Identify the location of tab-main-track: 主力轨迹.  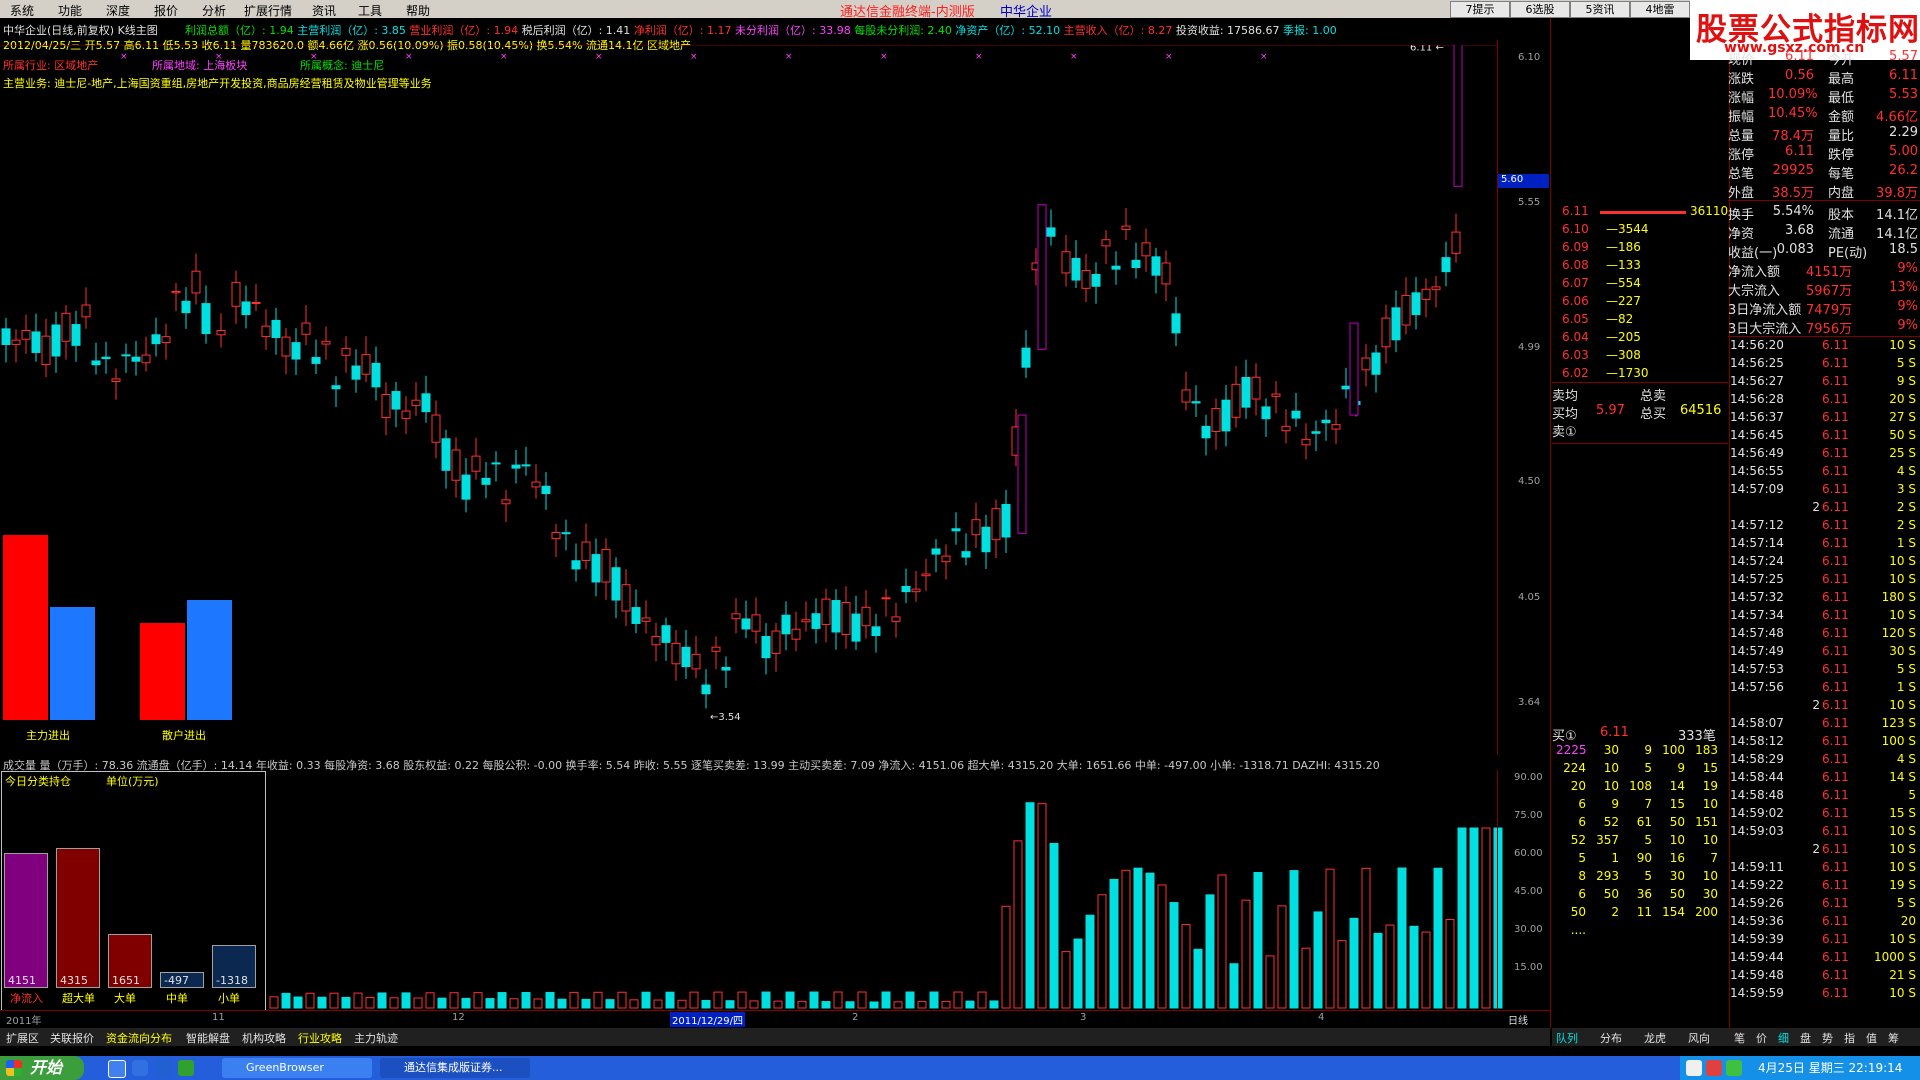
(376, 1038).